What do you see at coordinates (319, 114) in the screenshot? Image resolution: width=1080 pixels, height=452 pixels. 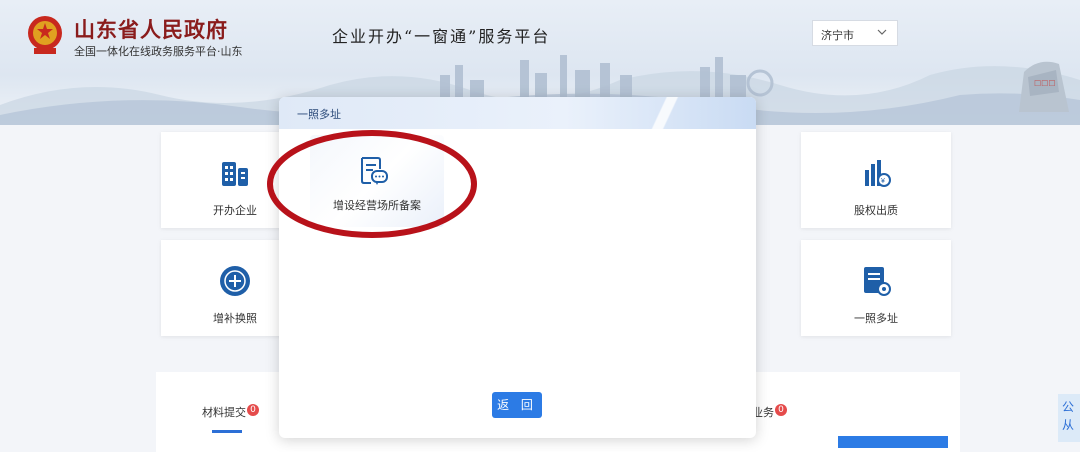 I see `modal-title: 一照多址` at bounding box center [319, 114].